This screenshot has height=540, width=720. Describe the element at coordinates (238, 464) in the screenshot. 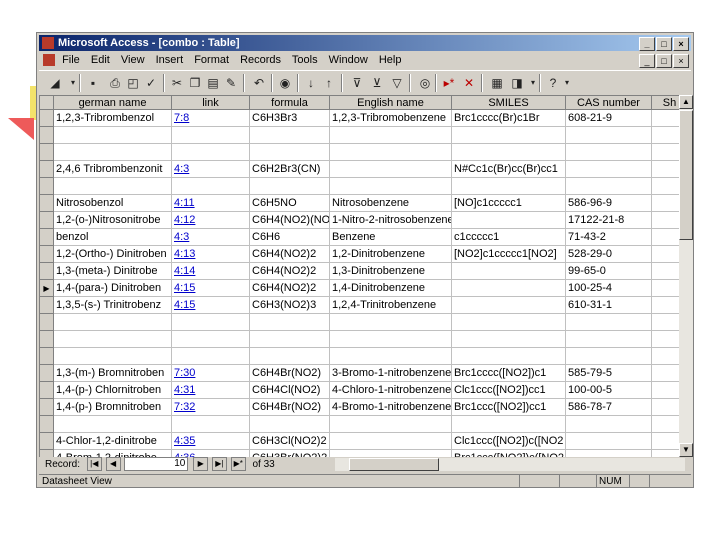

I see `new-record-nav-button: ▶*` at that location.